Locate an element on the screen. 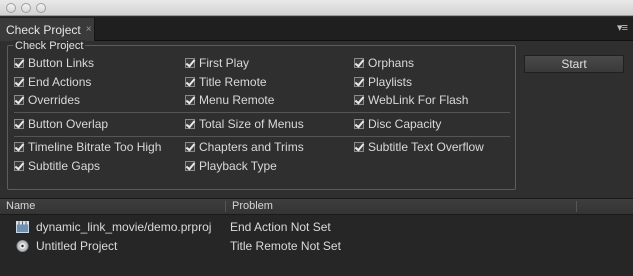 The image size is (633, 276). panel-menu-icon: ▾≡ is located at coordinates (622, 27).